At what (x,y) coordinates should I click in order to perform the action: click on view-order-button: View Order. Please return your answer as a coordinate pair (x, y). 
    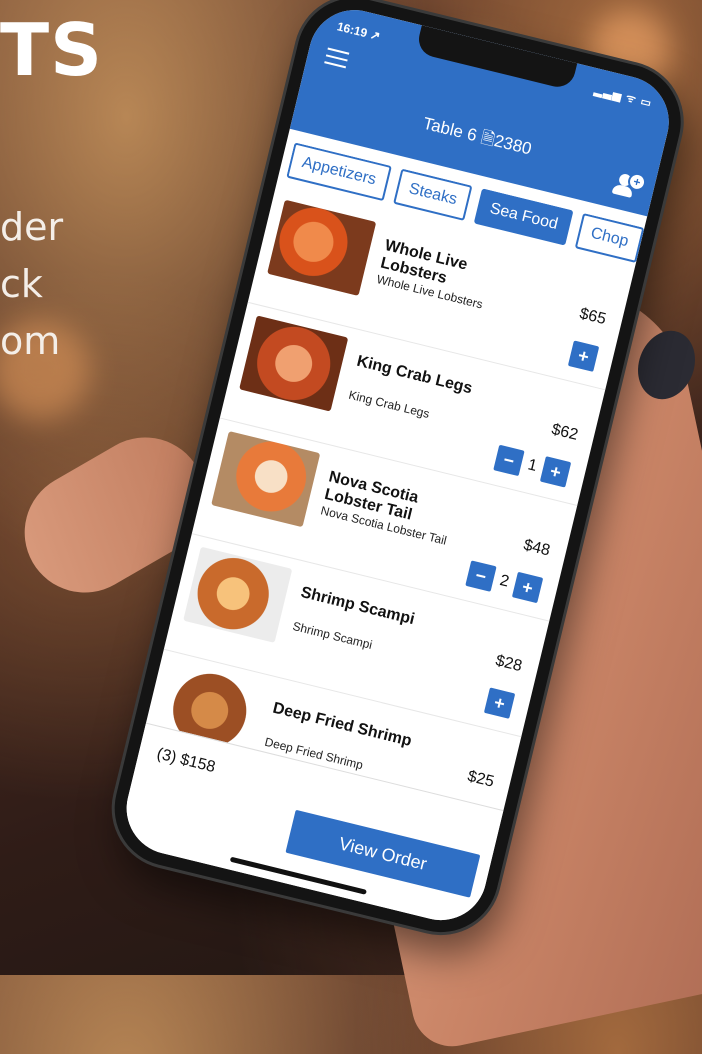
    Looking at the image, I should click on (383, 853).